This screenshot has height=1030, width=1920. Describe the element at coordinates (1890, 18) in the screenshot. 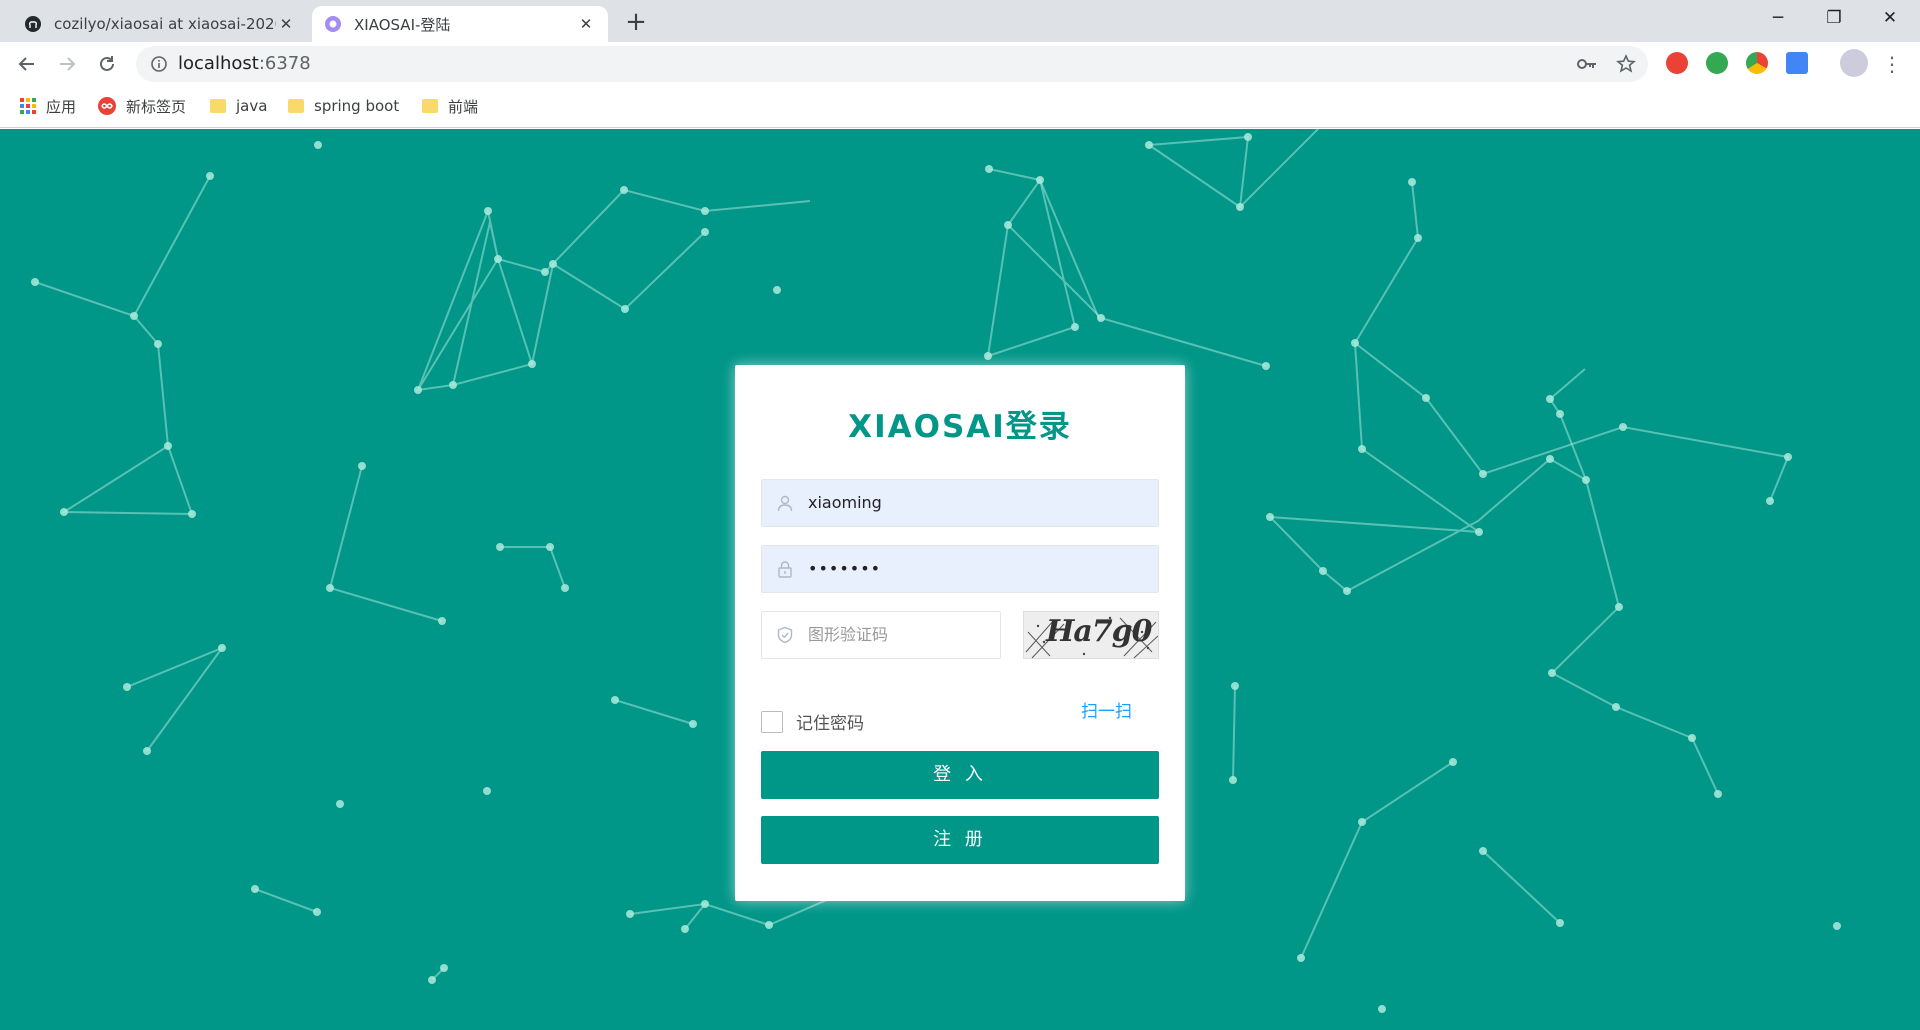

I see `close-window-button: ✕` at that location.